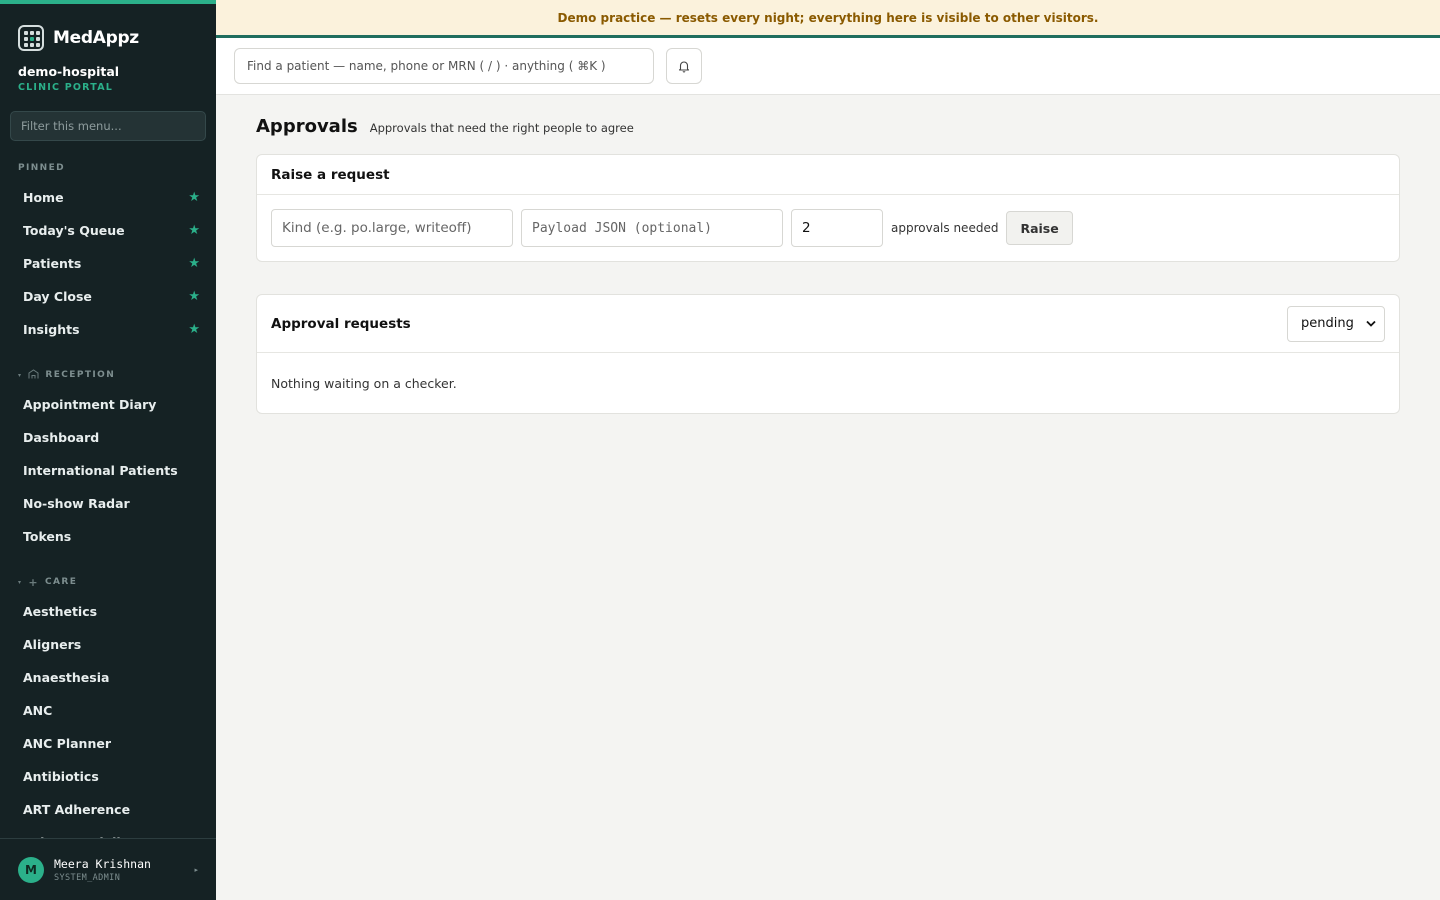 This screenshot has height=900, width=1440. I want to click on raise-request-header: Raise a request, so click(828, 175).